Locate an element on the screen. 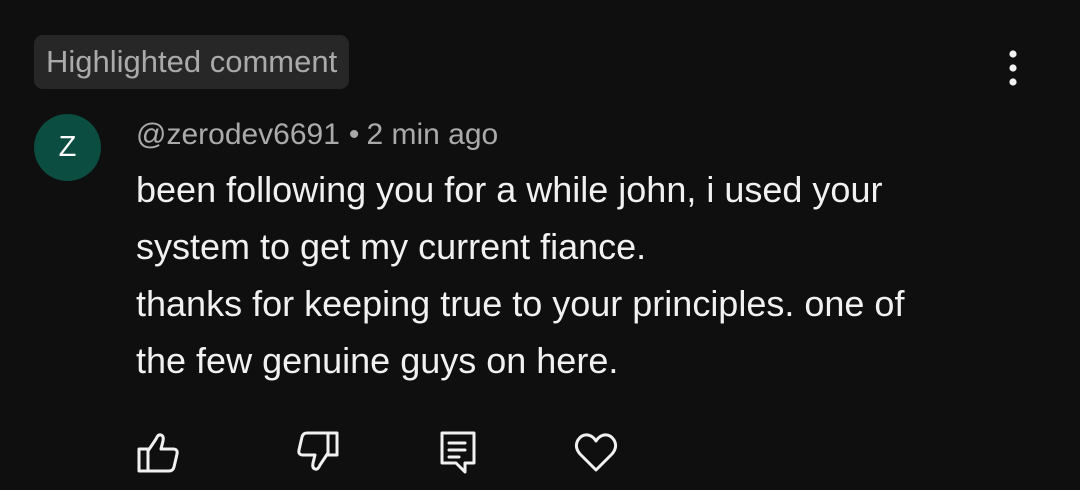 This screenshot has width=1080, height=490. comment-line: the few genuine guys on here. is located at coordinates (377, 360).